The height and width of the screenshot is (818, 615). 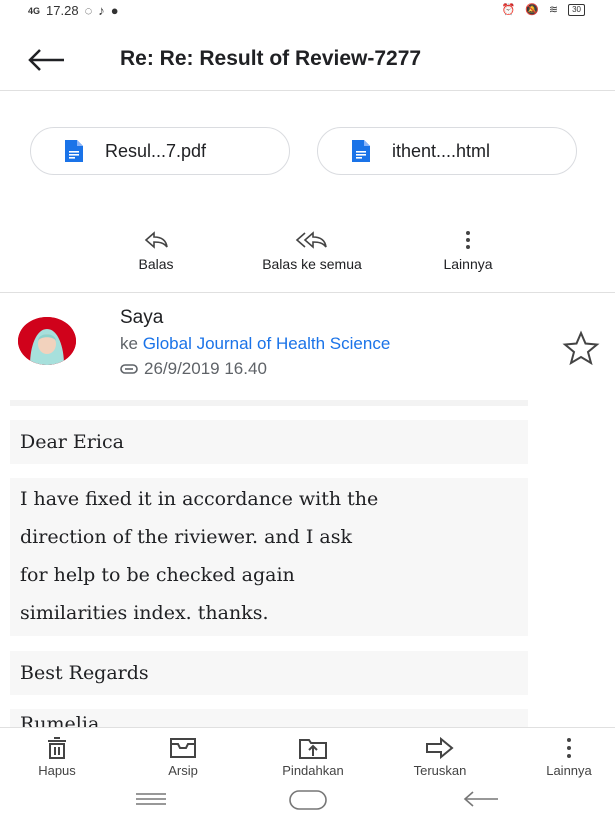 What do you see at coordinates (543, 9) in the screenshot?
I see `status-right: ⏰ 🔕 ≋ 30` at bounding box center [543, 9].